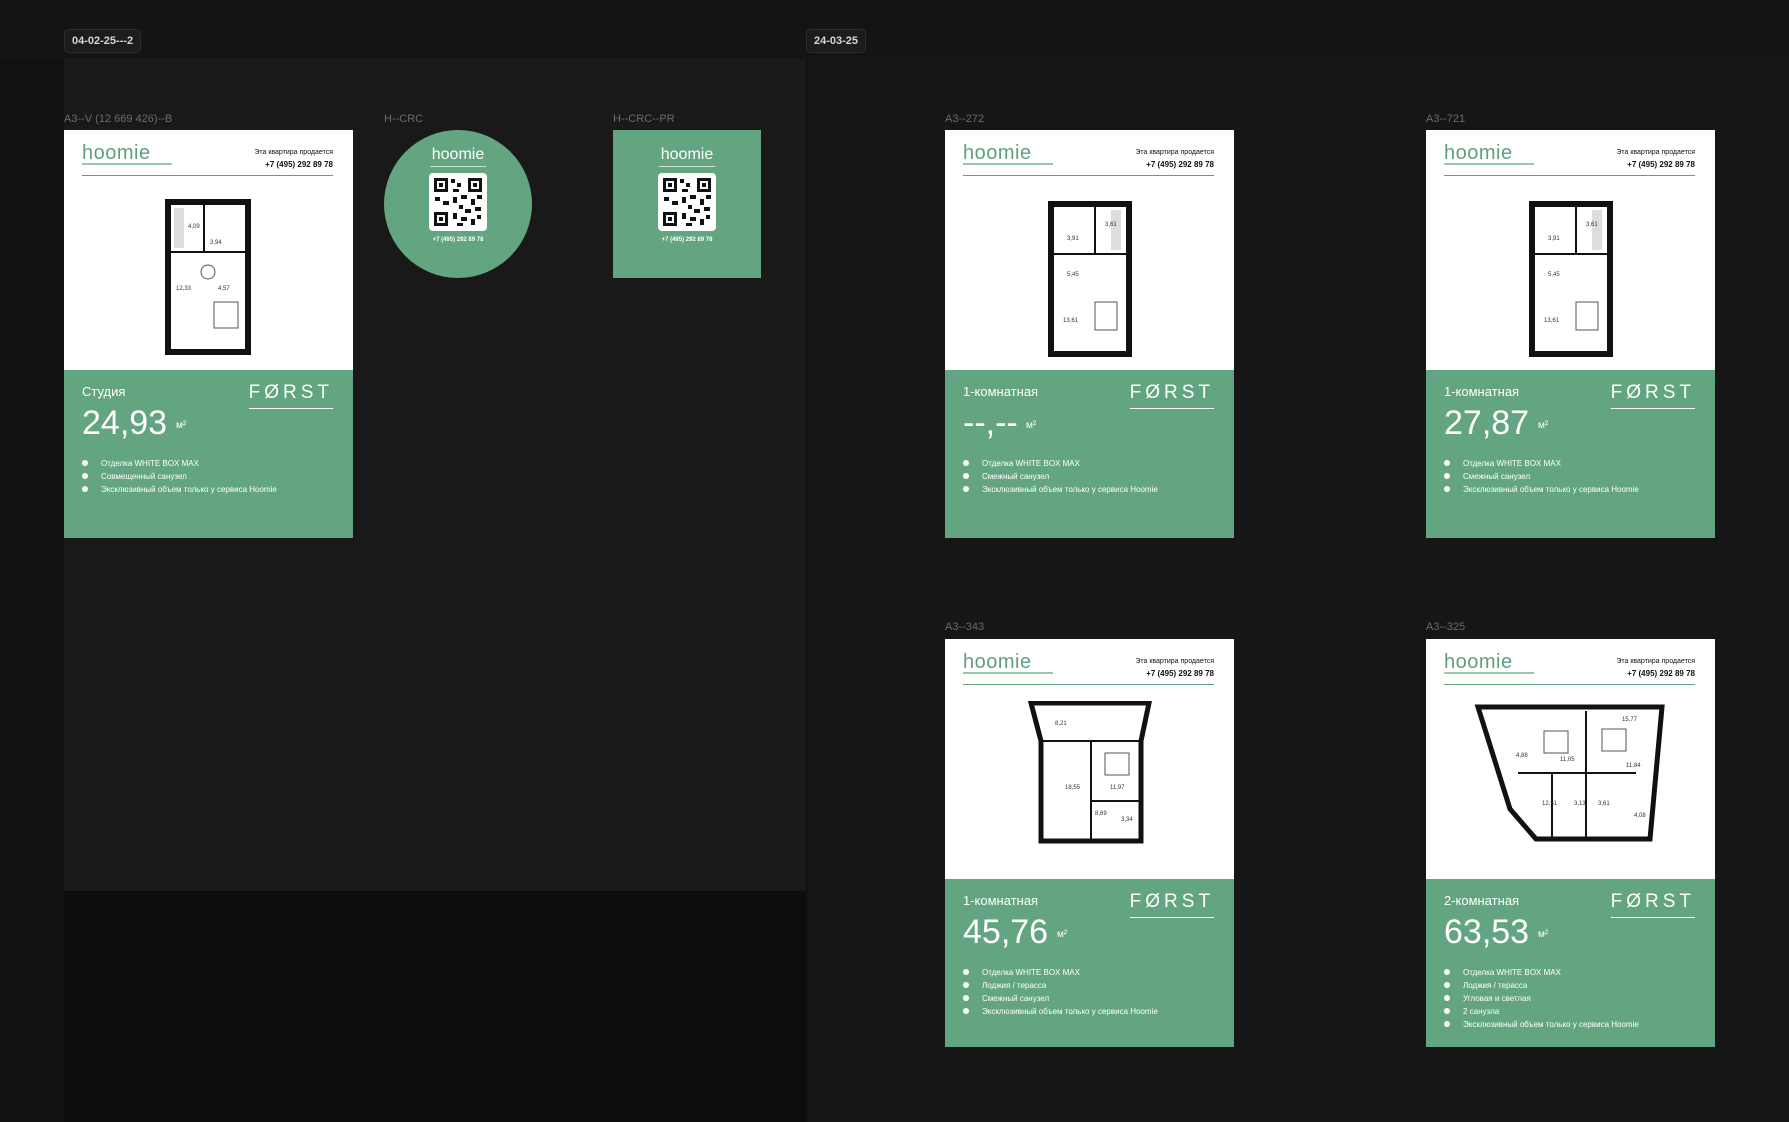 This screenshot has height=1122, width=1789. Describe the element at coordinates (644, 119) in the screenshot. I see `frame-label-qr-square: H--CRC--PR` at that location.